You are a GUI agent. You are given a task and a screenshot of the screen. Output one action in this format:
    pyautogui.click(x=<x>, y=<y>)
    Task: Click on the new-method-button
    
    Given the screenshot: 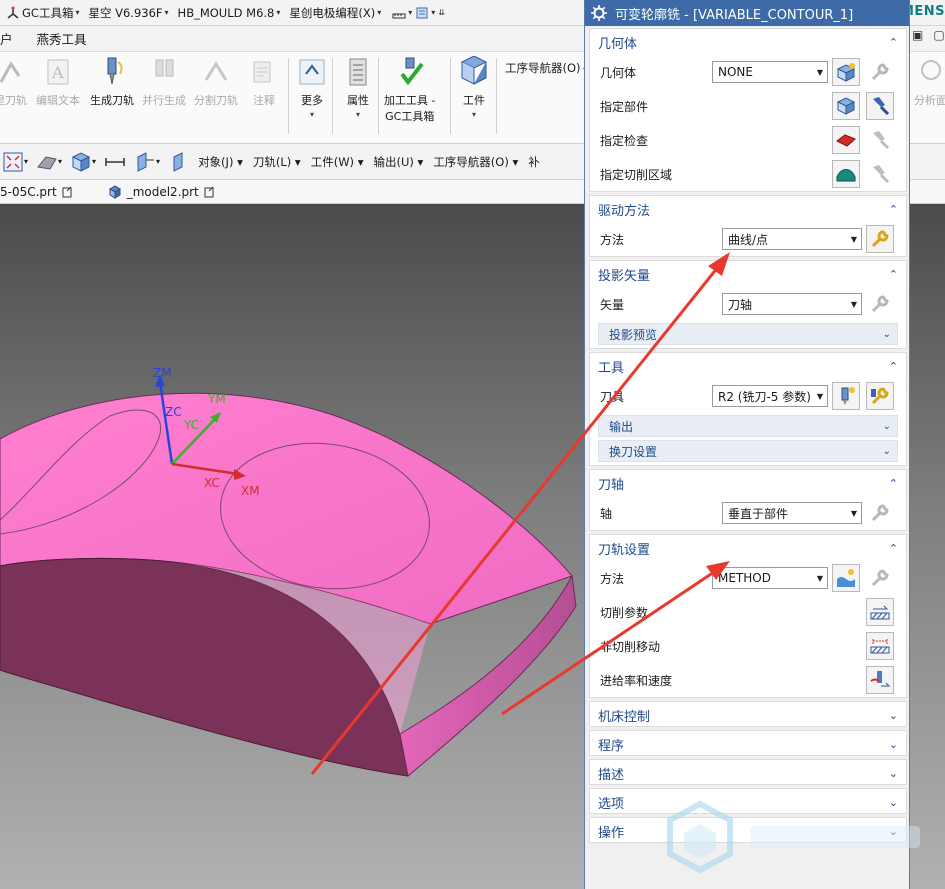 What is the action you would take?
    pyautogui.click(x=846, y=578)
    